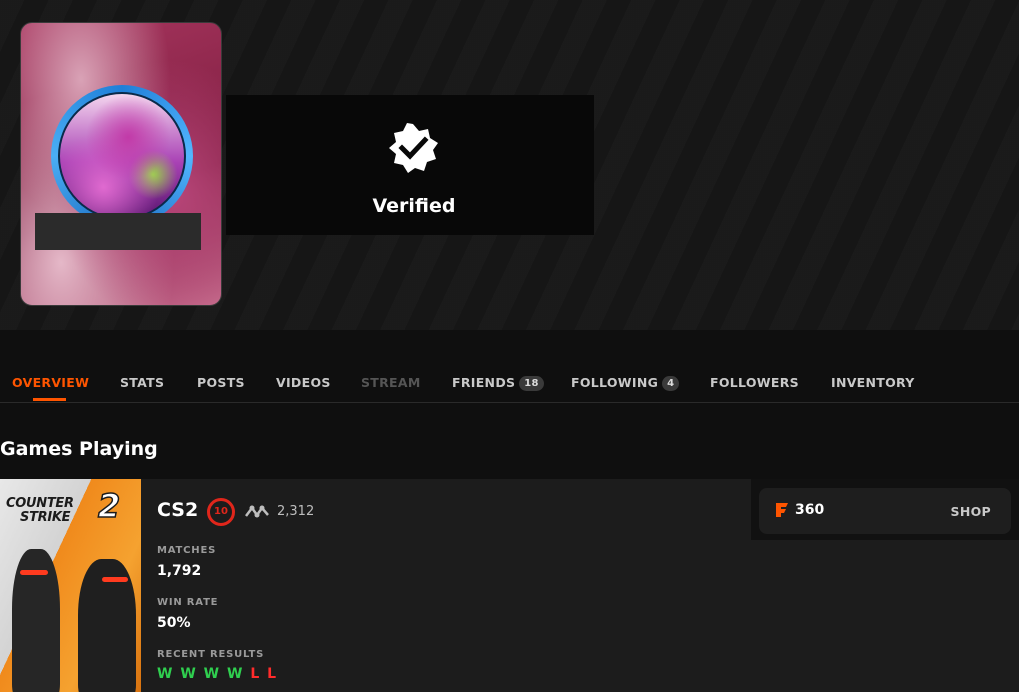  What do you see at coordinates (40, 503) in the screenshot?
I see `art-title-line1: COUNTER` at bounding box center [40, 503].